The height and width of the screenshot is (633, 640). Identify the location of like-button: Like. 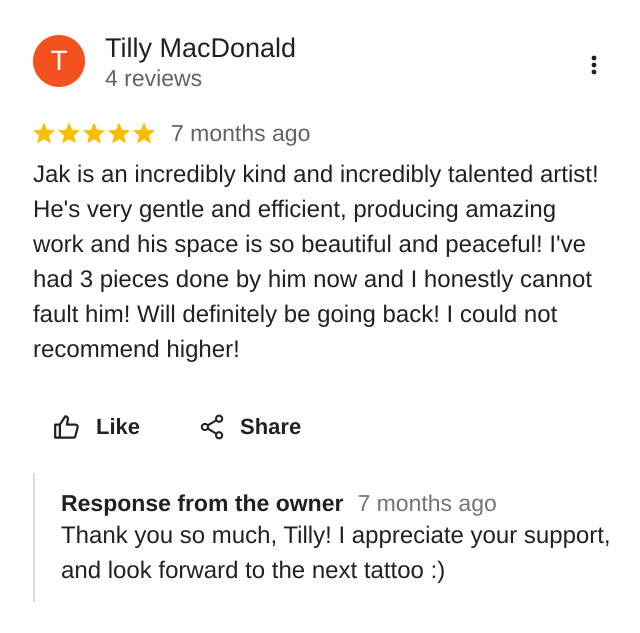
(97, 427).